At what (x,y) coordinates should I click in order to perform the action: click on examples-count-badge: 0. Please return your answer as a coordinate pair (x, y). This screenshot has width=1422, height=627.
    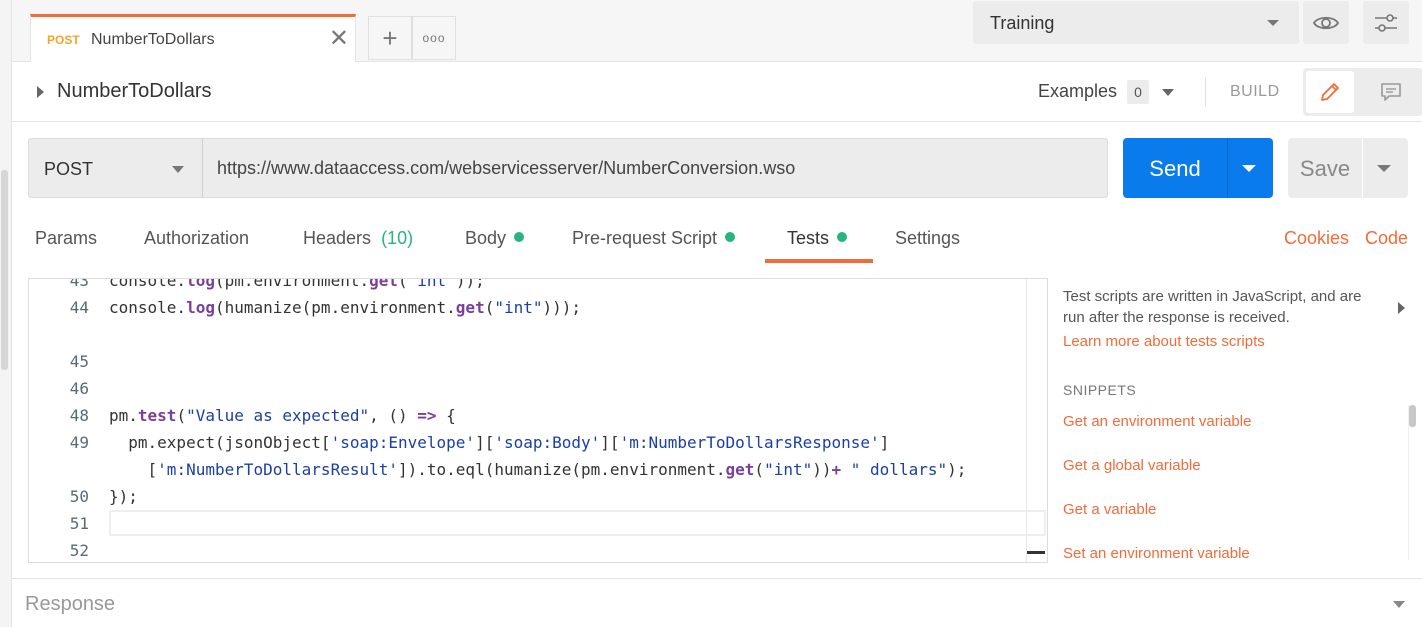
    Looking at the image, I should click on (1138, 92).